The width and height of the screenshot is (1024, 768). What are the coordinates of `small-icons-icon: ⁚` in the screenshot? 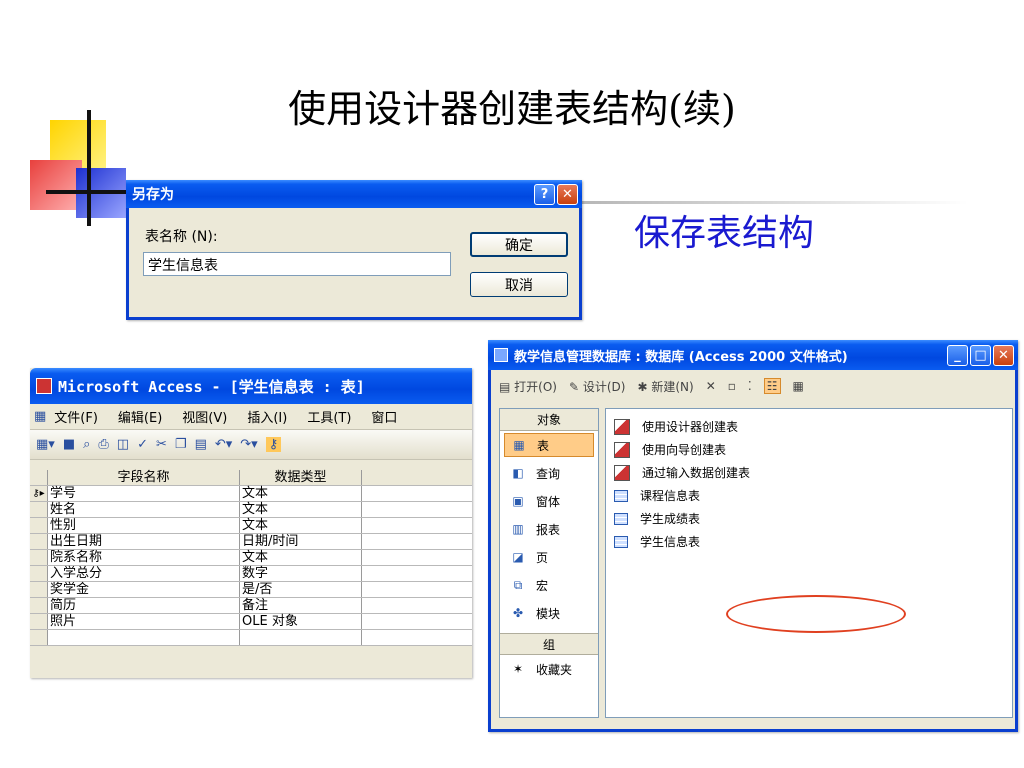 It's located at (750, 386).